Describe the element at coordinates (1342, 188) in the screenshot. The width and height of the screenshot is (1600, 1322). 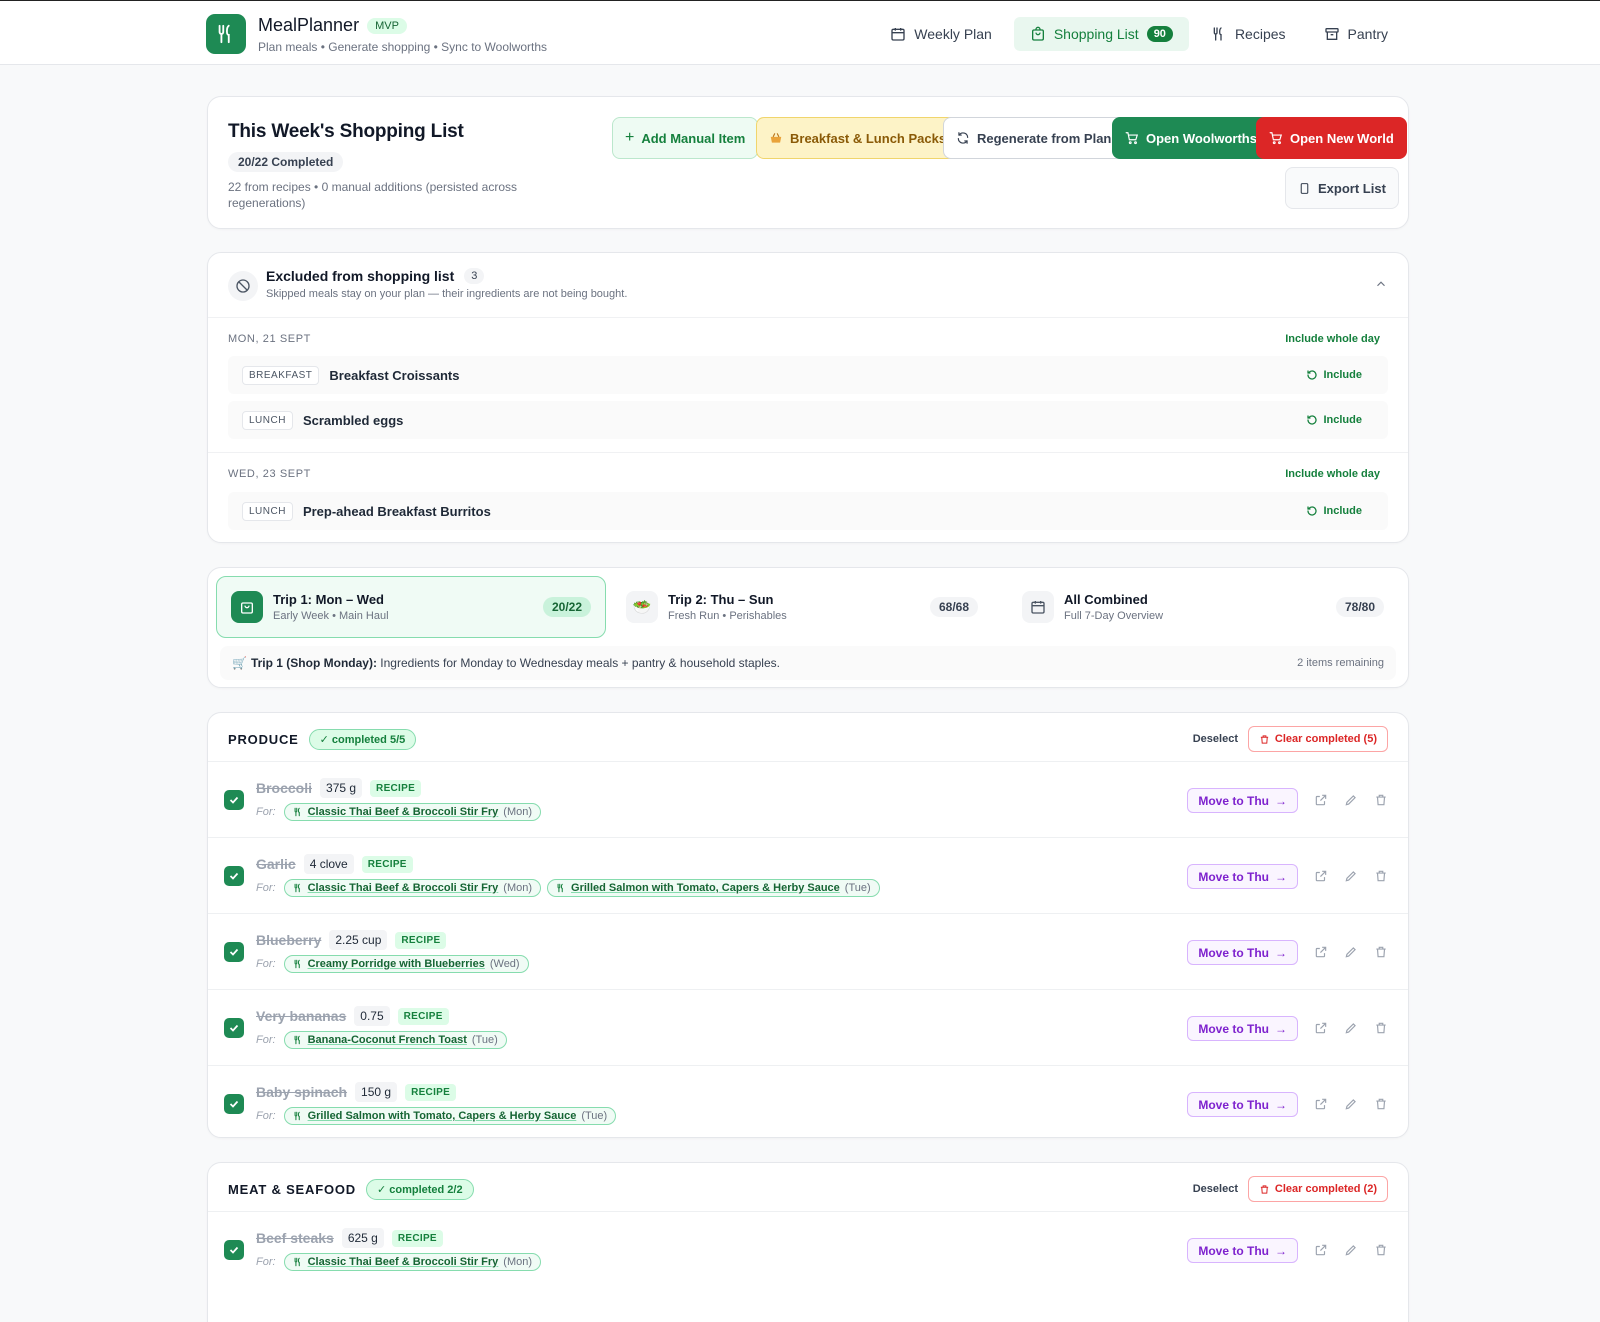
I see `export-list-button: Export List` at that location.